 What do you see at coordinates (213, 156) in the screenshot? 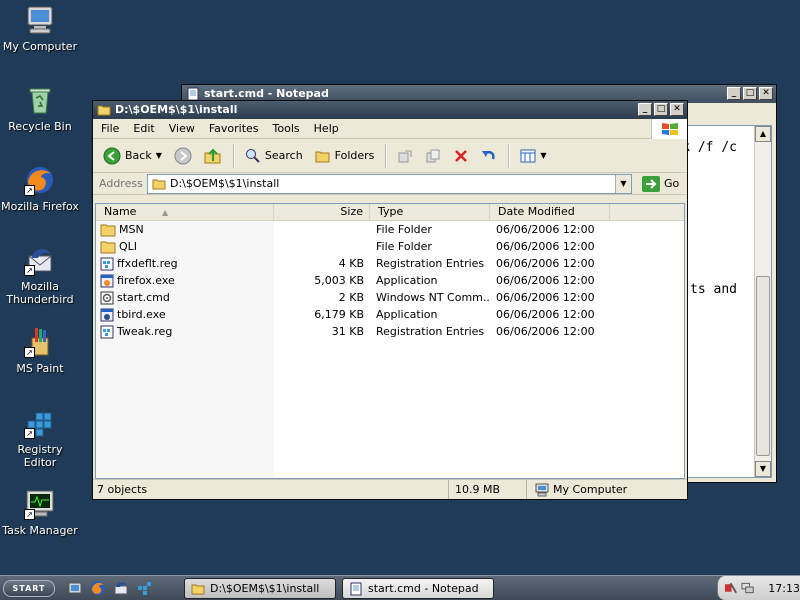
I see `up-folder-button` at bounding box center [213, 156].